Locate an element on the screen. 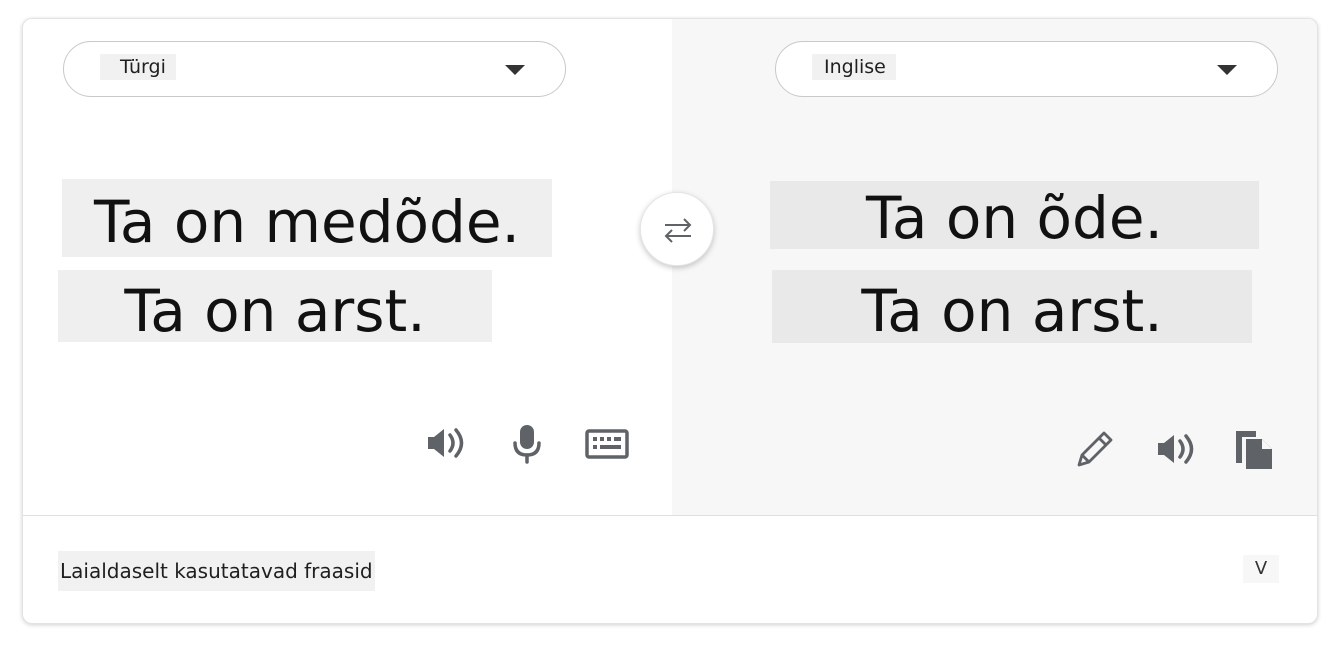 The width and height of the screenshot is (1344, 660). target-language-label: Inglise is located at coordinates (854, 67).